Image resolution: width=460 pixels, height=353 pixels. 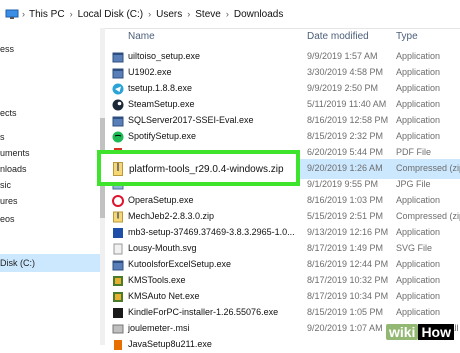 What do you see at coordinates (12, 14) in the screenshot?
I see `this-pc-icon` at bounding box center [12, 14].